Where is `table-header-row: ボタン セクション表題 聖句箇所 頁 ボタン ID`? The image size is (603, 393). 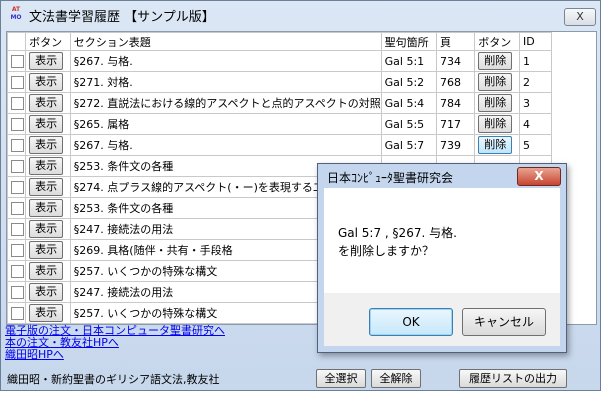
table-header-row: ボタン セクション表題 聖句箇所 頁 ボタン ID is located at coordinates (279, 41).